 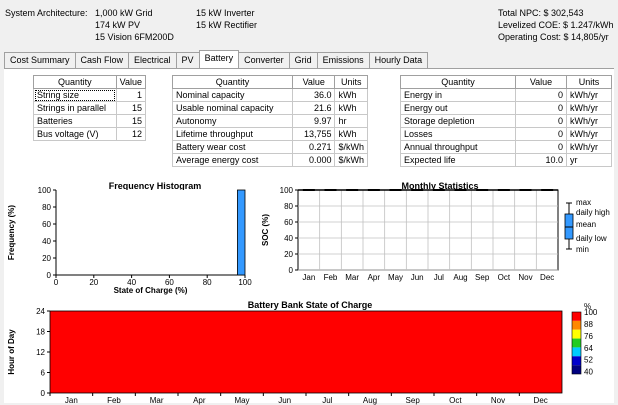 What do you see at coordinates (75, 95) in the screenshot?
I see `cell-string-size: String size` at bounding box center [75, 95].